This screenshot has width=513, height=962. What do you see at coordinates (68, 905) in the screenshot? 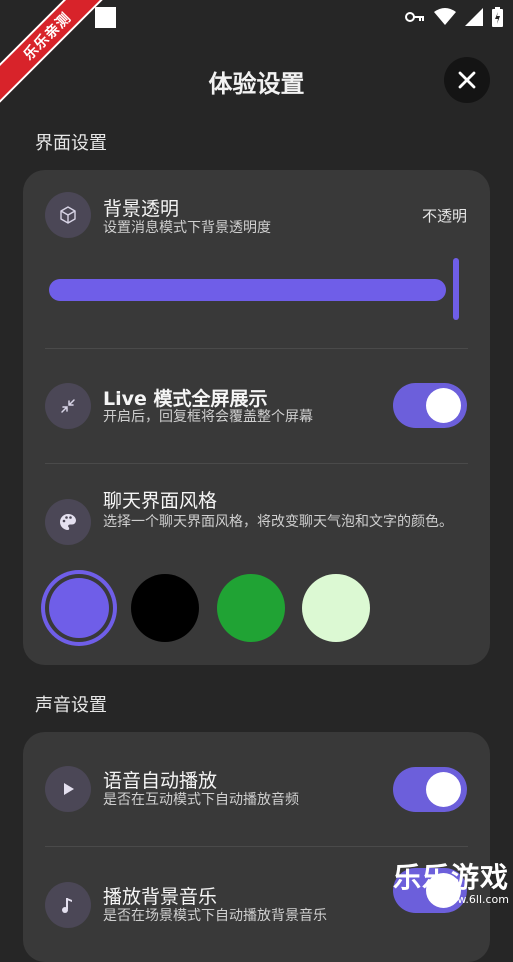
I see `music-note-icon` at bounding box center [68, 905].